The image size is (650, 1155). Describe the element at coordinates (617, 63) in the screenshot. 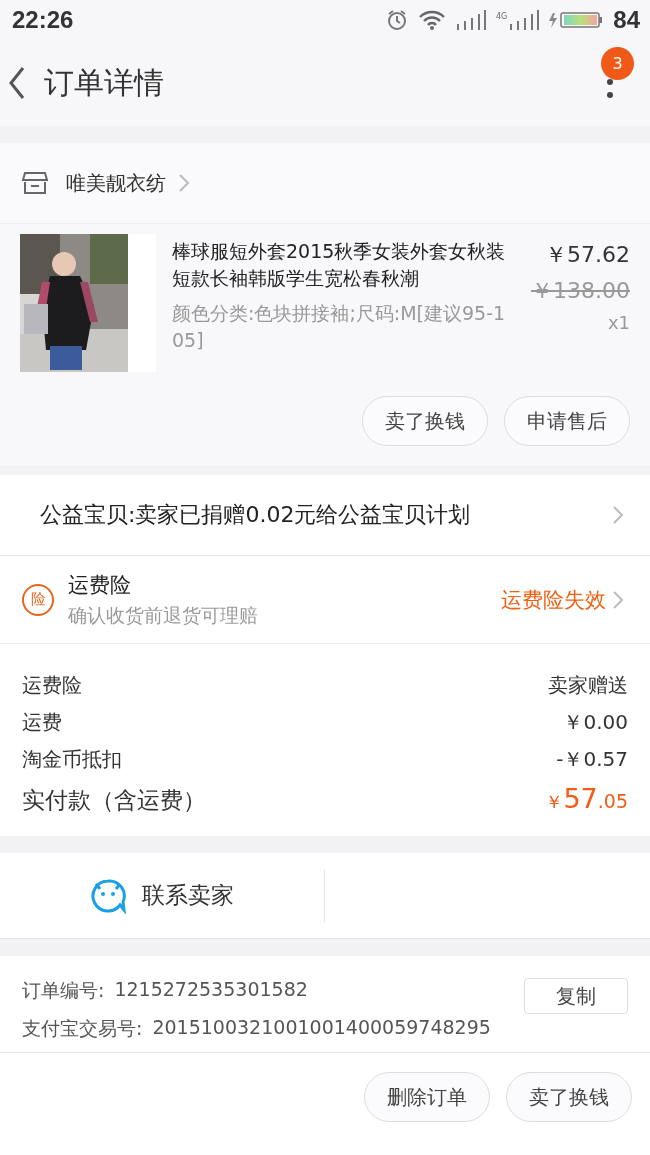

I see `notification-badge: 3` at that location.